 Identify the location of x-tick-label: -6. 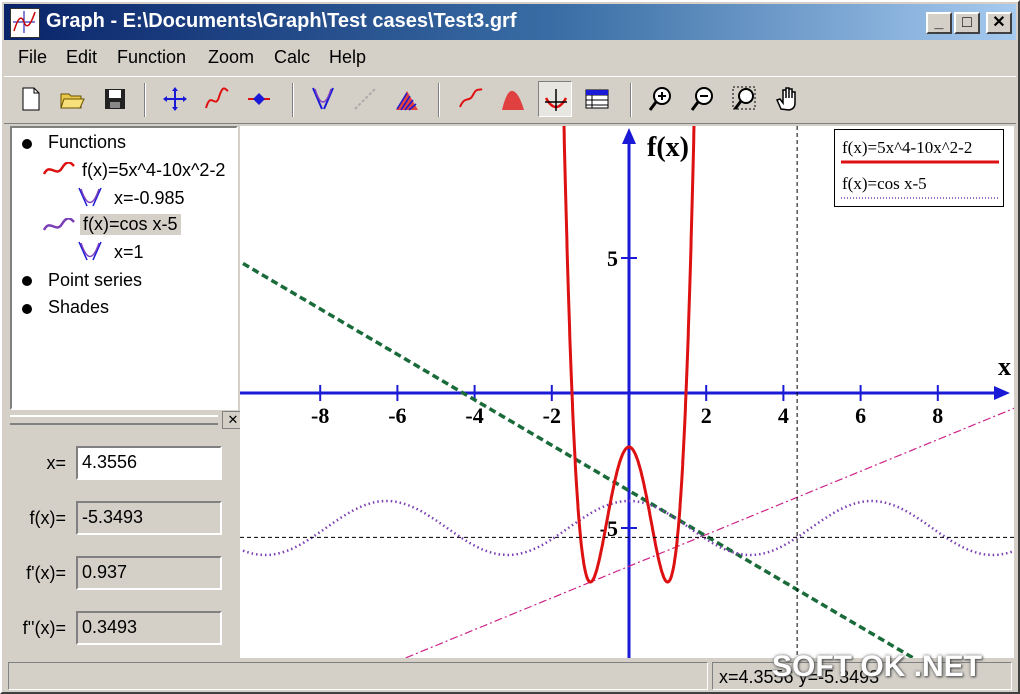
(397, 415).